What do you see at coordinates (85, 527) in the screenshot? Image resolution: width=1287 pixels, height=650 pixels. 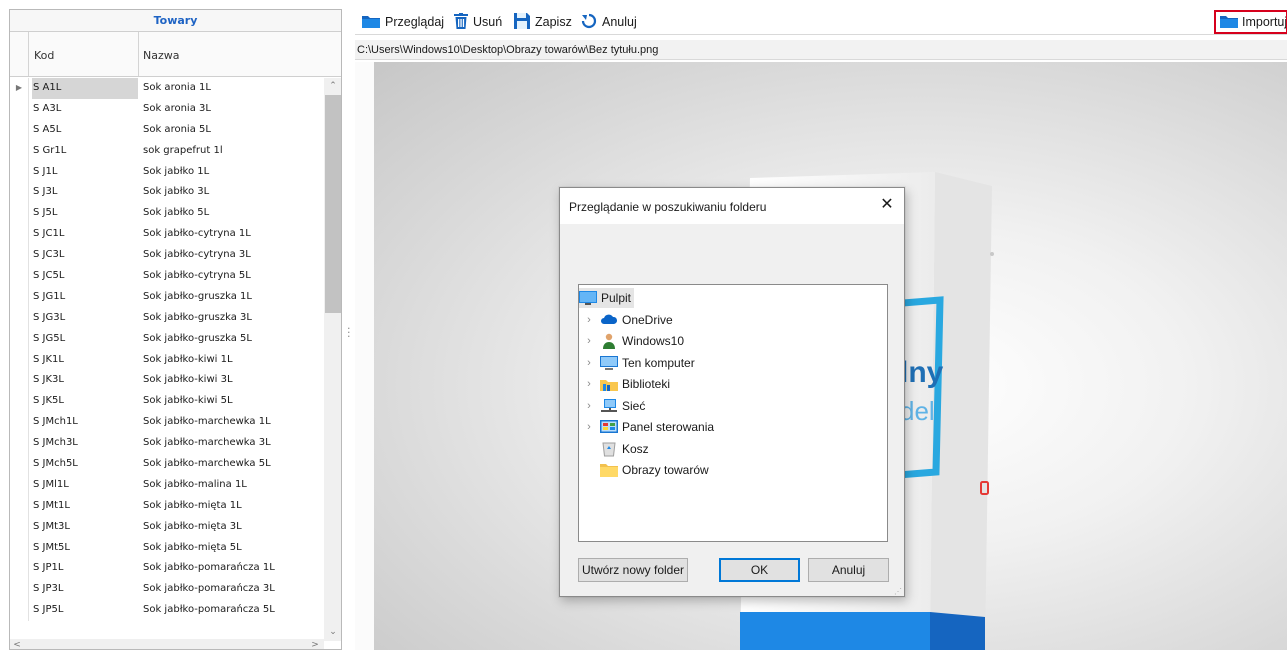 I see `cell-kod: S JMt3L` at bounding box center [85, 527].